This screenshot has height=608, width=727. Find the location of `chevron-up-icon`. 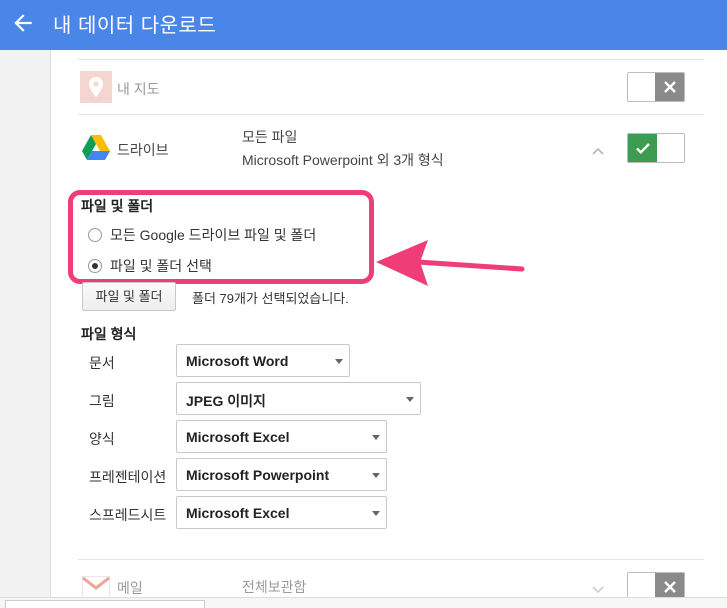

chevron-up-icon is located at coordinates (598, 151).